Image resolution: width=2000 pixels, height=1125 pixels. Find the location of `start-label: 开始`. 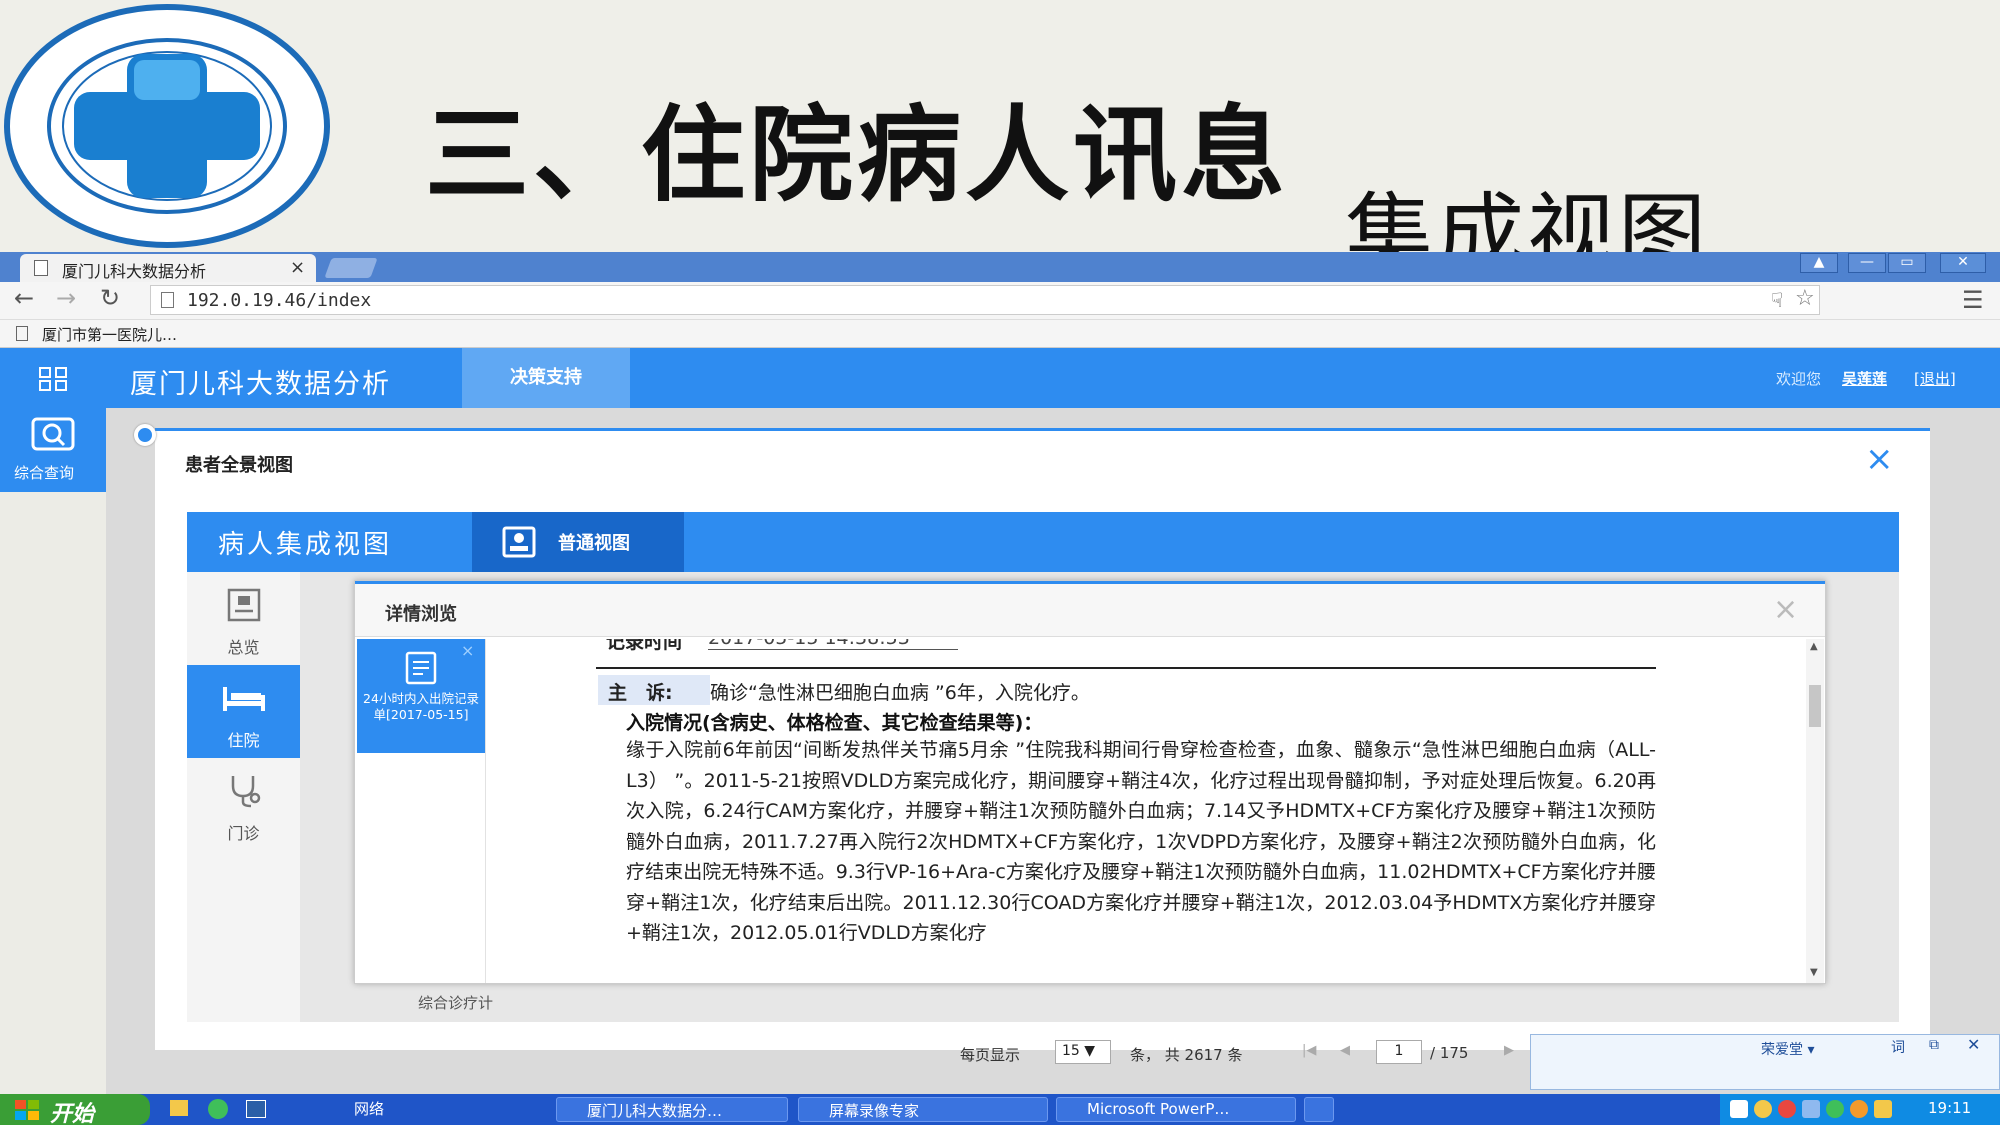

start-label: 开始 is located at coordinates (72, 1113).